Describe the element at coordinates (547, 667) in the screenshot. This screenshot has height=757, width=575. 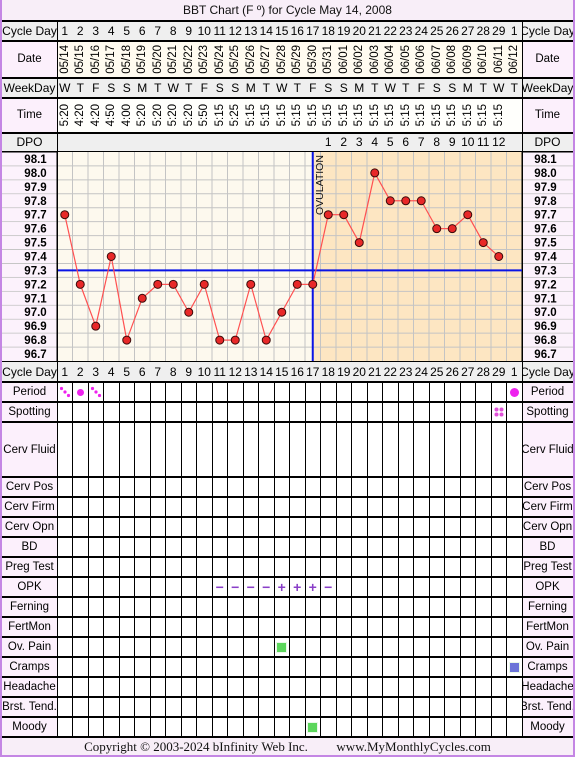
I see `row-label-cramps-right: Cramps` at that location.